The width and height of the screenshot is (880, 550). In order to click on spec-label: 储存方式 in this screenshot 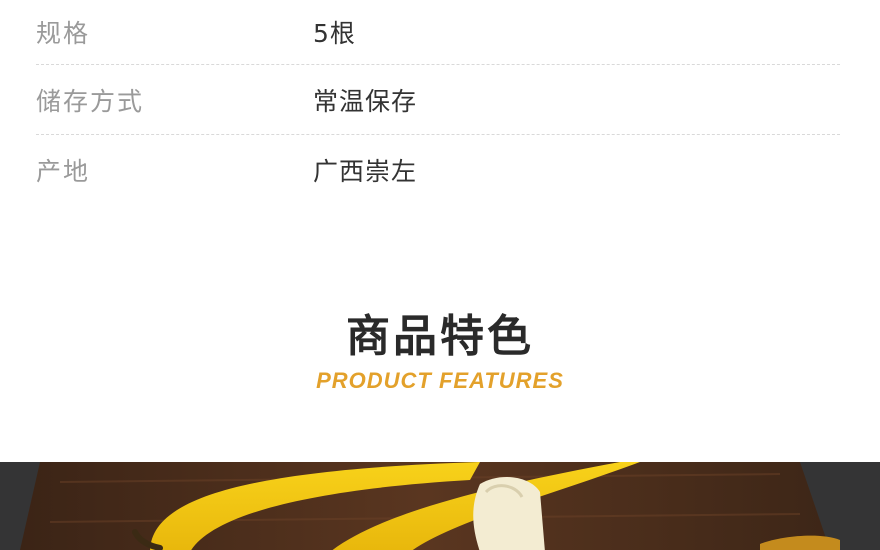, I will do `click(90, 101)`.